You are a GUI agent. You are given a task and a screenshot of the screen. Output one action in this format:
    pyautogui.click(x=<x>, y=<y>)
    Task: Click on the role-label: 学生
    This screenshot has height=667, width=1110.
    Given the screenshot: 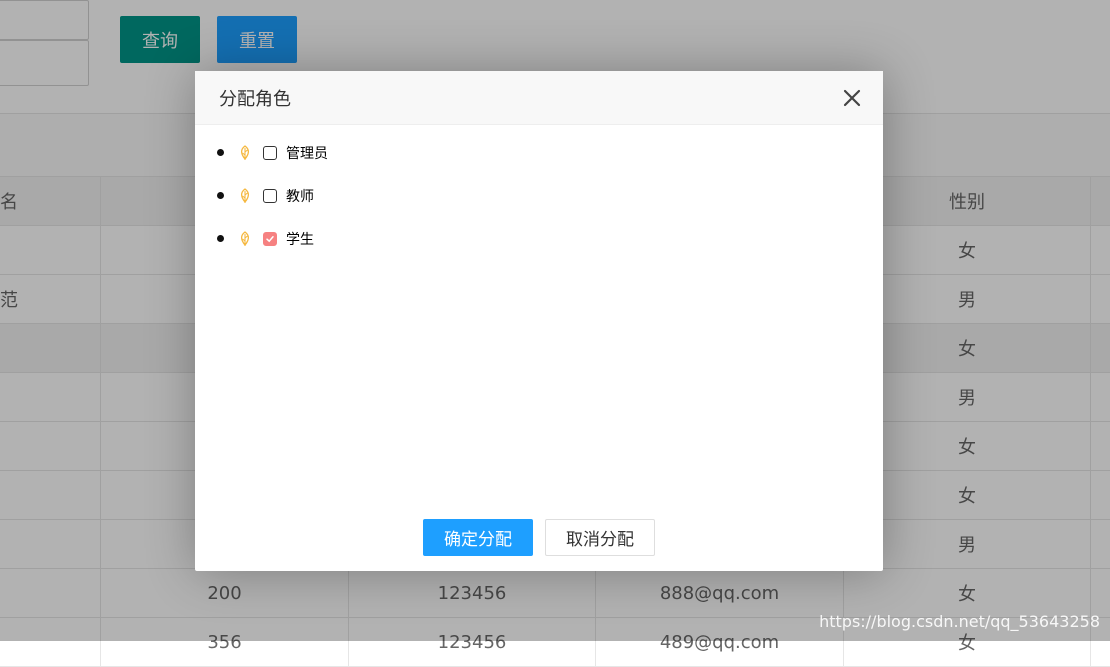 What is the action you would take?
    pyautogui.click(x=300, y=239)
    